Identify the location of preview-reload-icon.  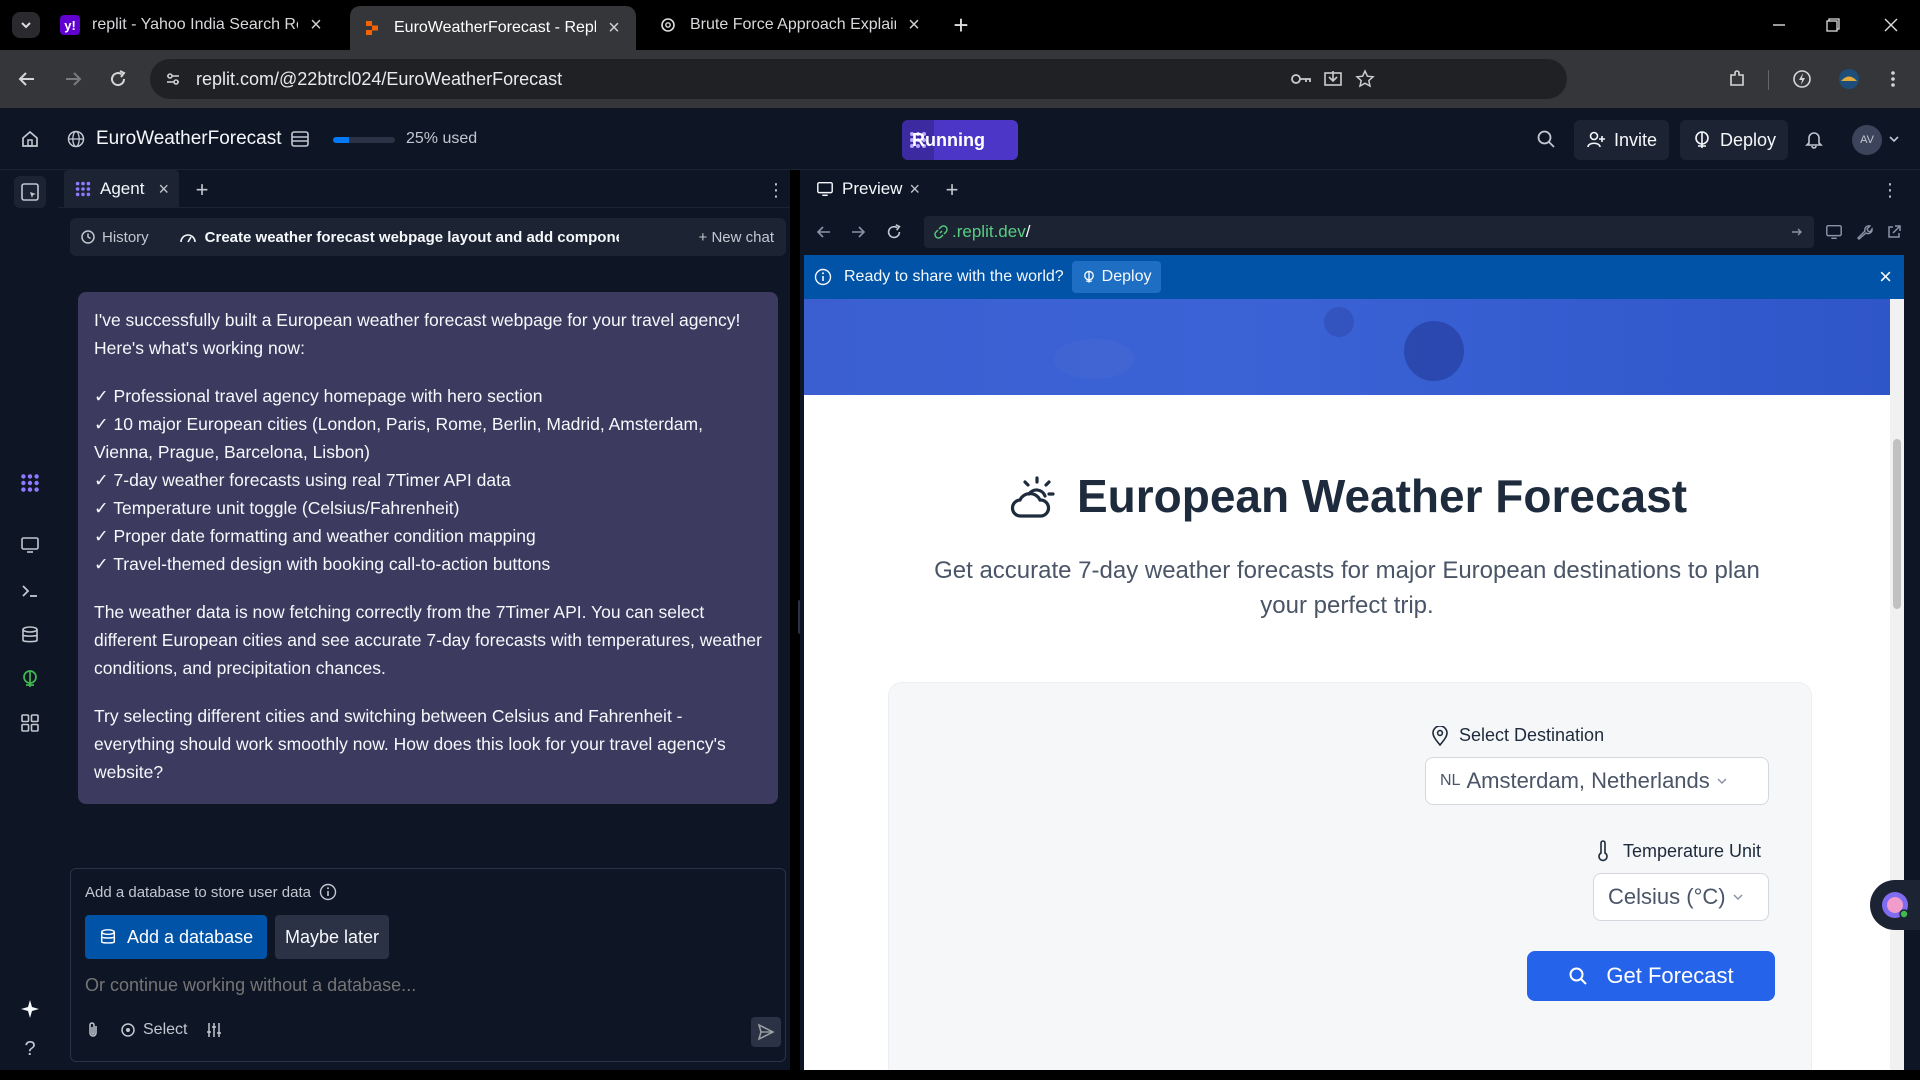
(894, 232).